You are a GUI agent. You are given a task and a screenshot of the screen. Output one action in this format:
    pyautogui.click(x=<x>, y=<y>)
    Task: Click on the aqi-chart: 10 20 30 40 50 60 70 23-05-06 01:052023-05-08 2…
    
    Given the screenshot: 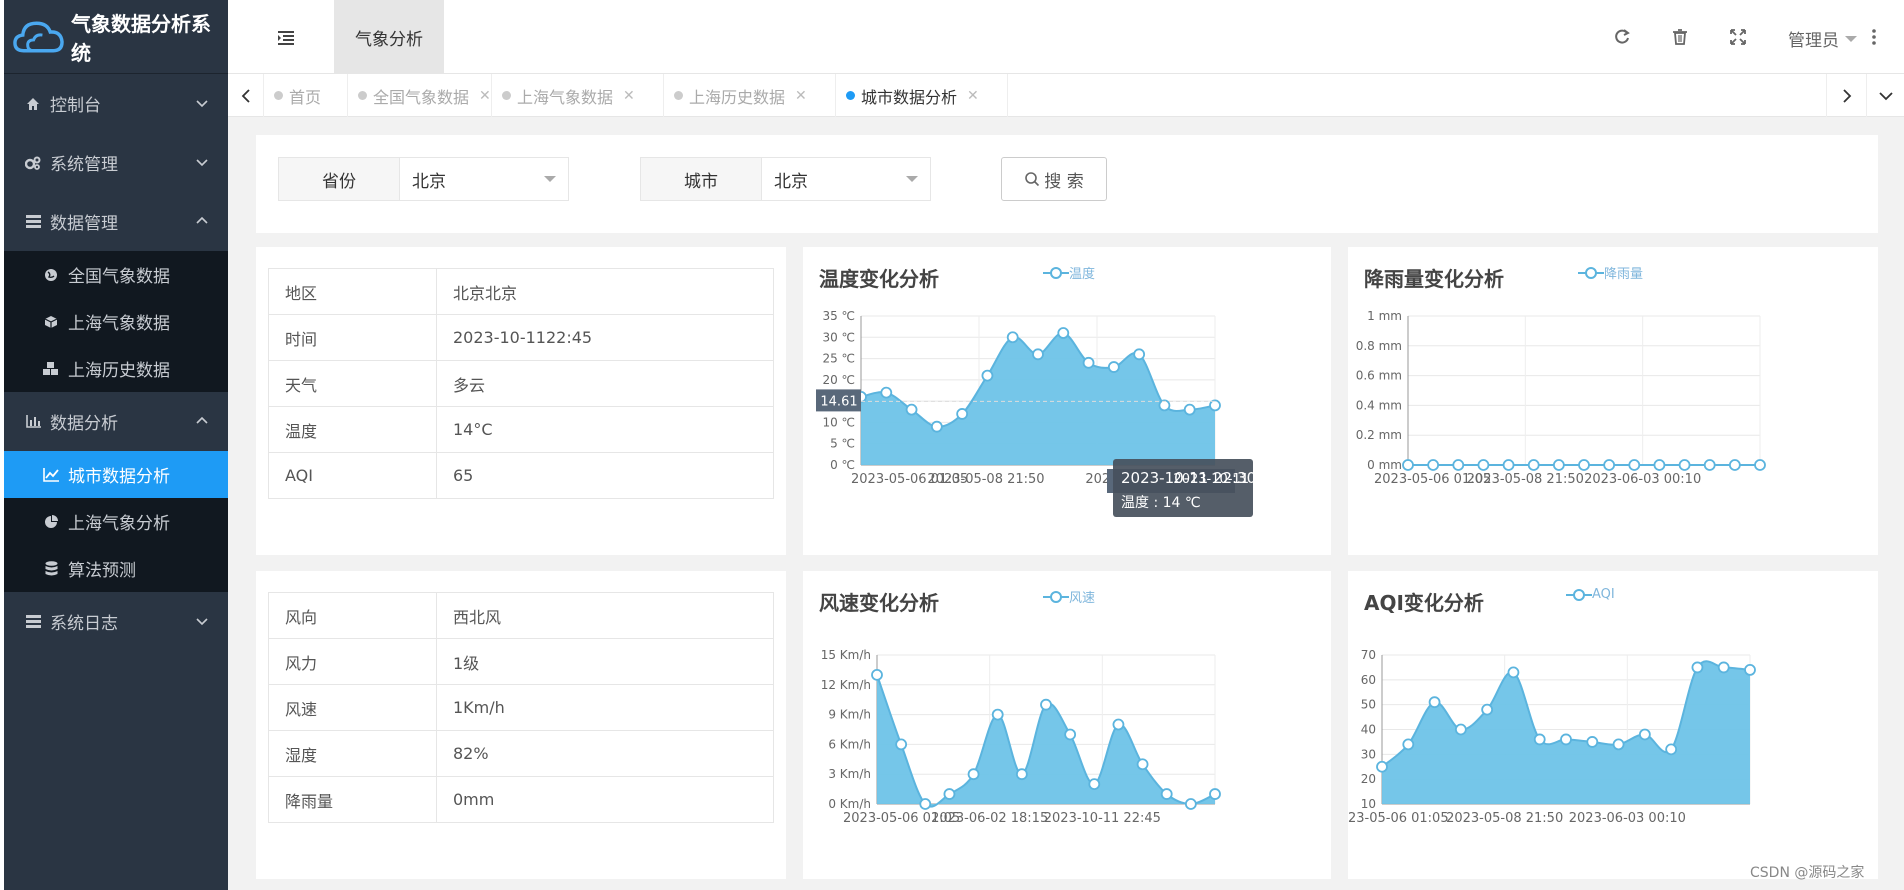 What is the action you would take?
    pyautogui.click(x=1613, y=725)
    